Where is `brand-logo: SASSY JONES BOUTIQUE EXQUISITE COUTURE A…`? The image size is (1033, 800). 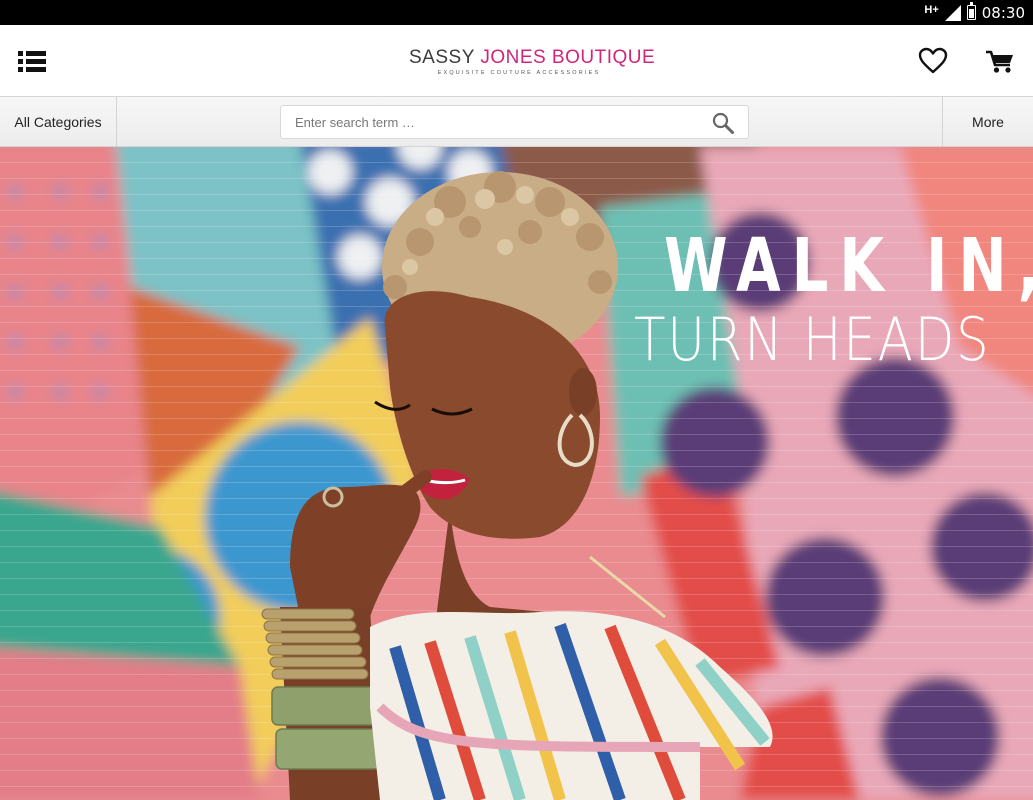
brand-logo: SASSY JONES BOUTIQUE EXQUISITE COUTURE A… is located at coordinates (532, 61).